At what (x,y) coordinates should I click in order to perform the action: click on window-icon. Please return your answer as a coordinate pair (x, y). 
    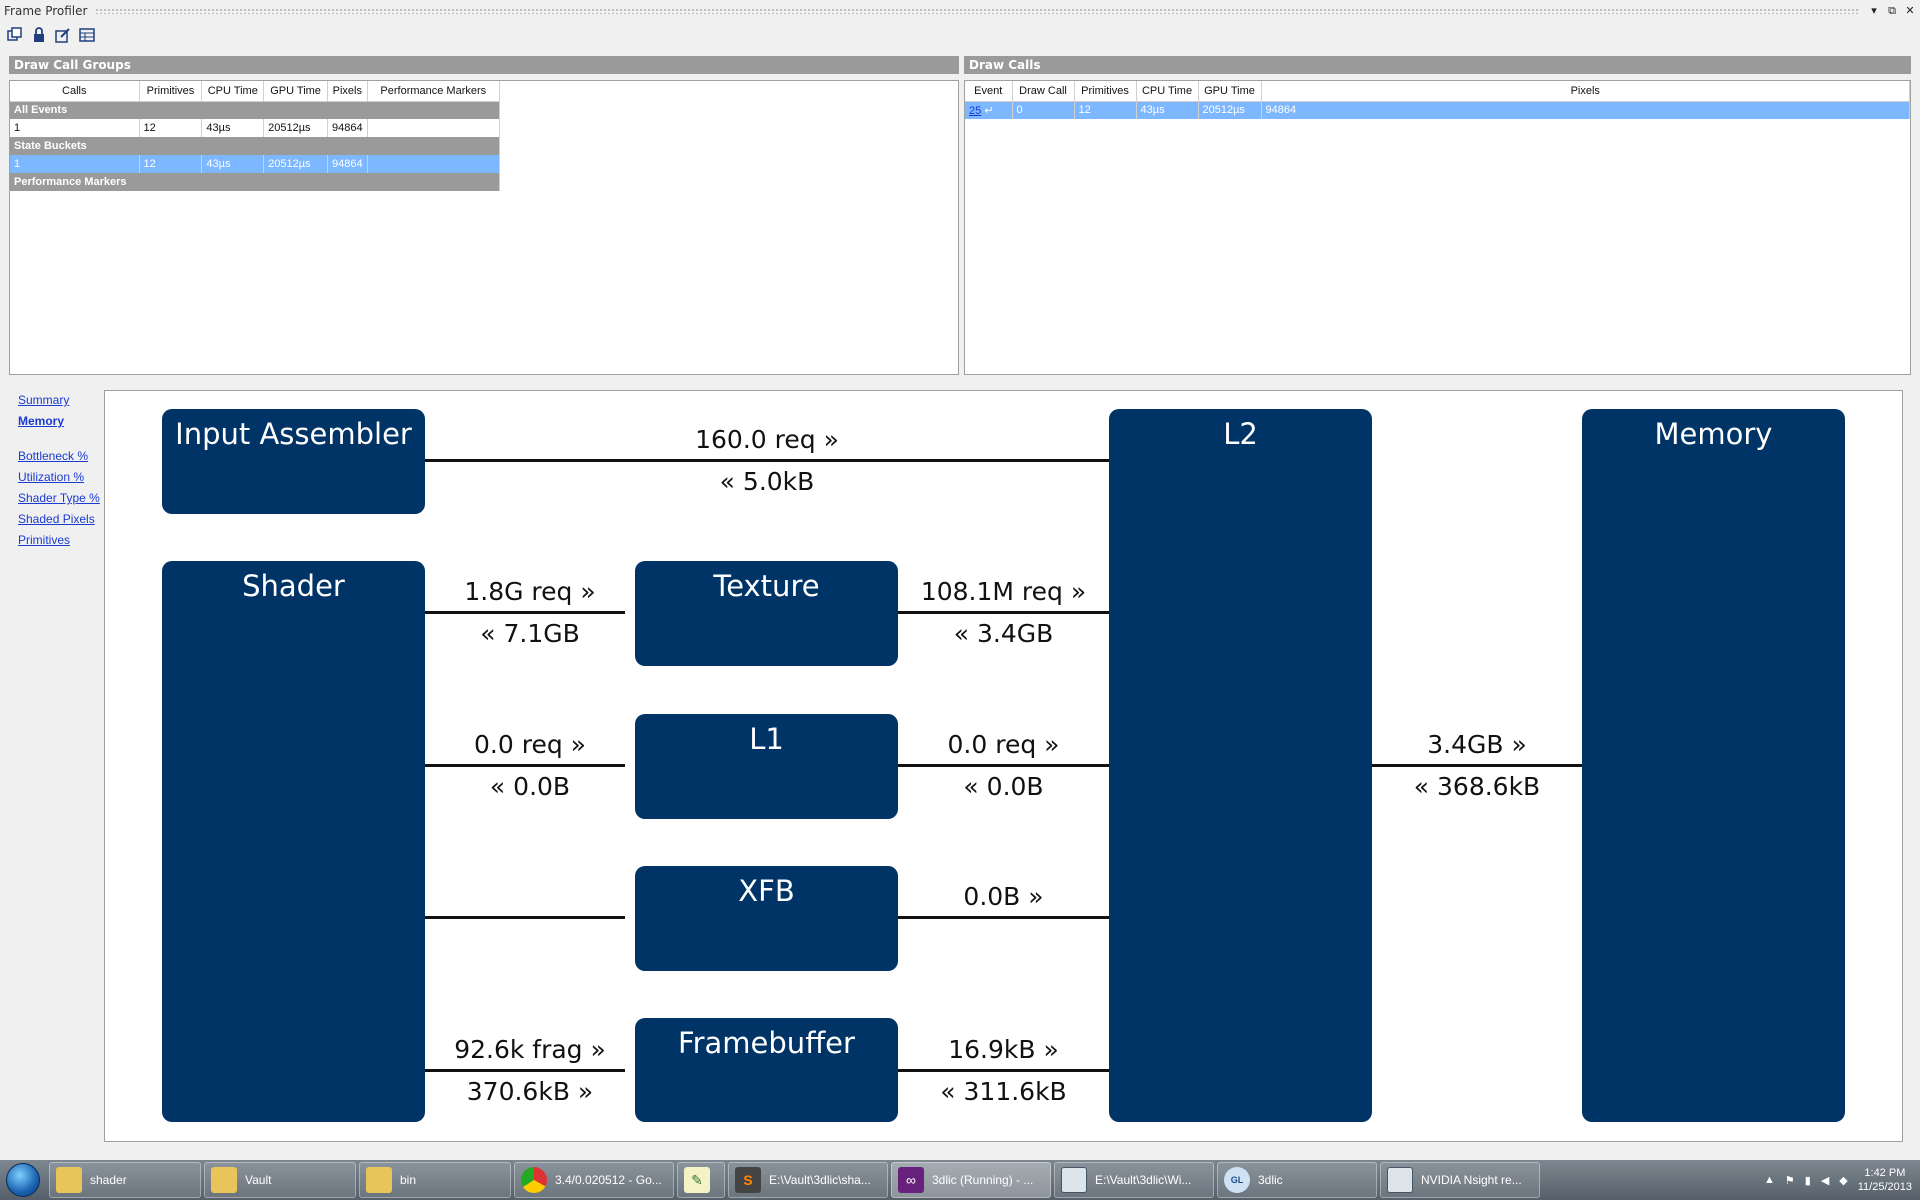
    Looking at the image, I should click on (1074, 1180).